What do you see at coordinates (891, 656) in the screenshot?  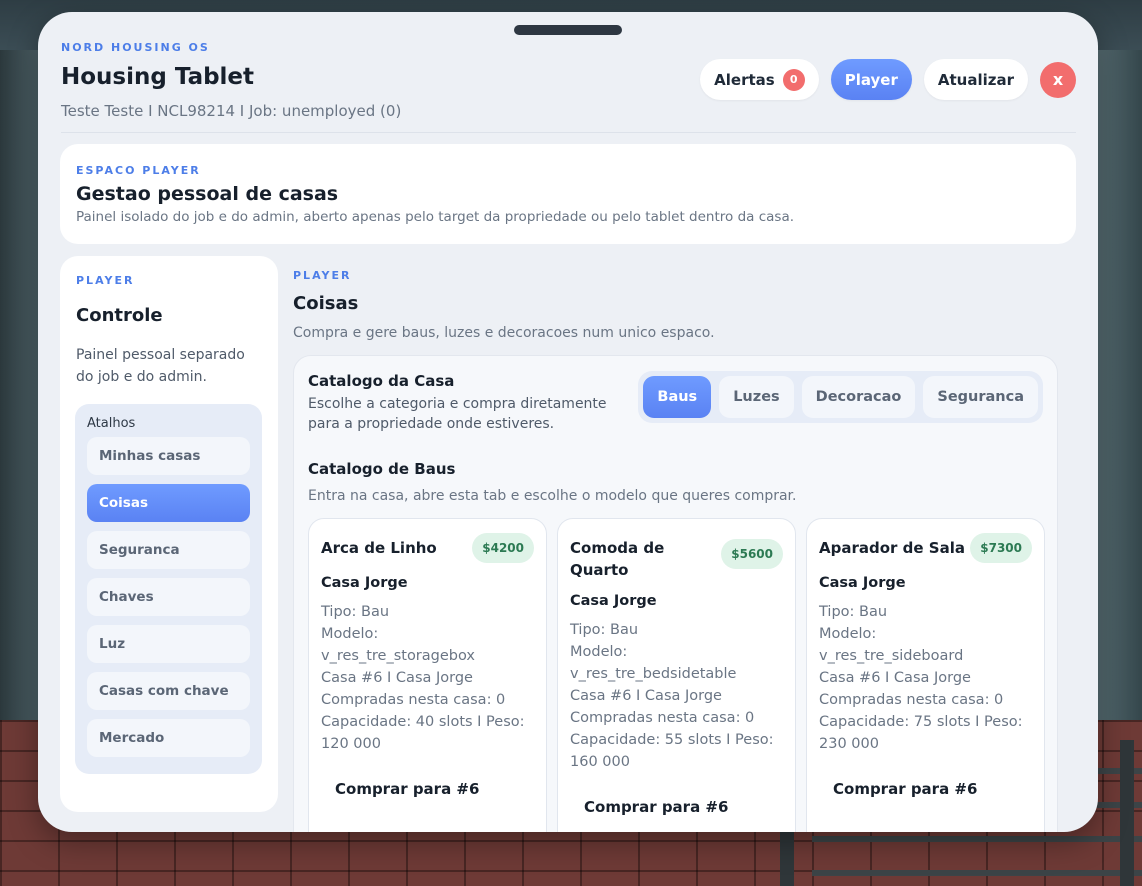 I see `product-model: v_res_tre_sideboard` at bounding box center [891, 656].